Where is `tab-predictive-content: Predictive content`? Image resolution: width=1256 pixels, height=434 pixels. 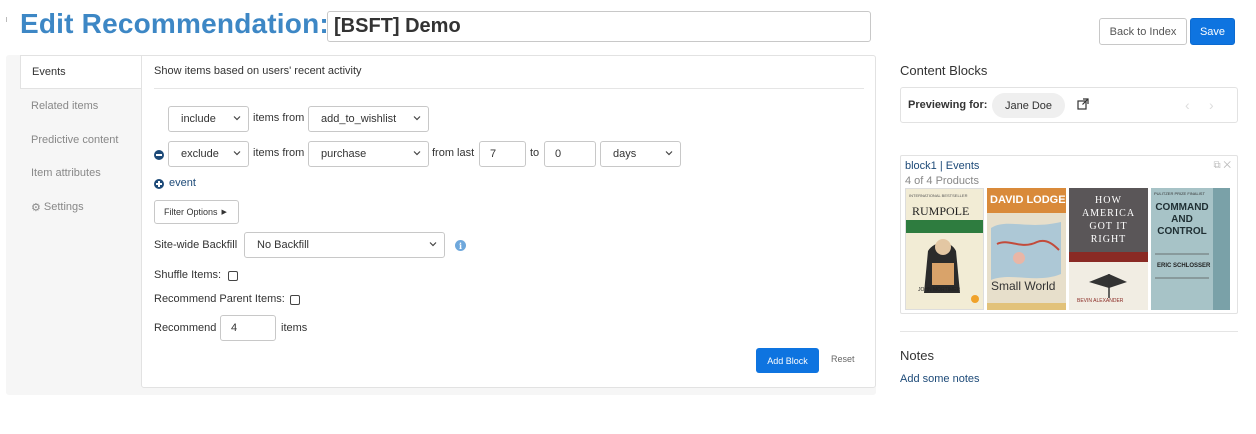
tab-predictive-content: Predictive content is located at coordinates (81, 140).